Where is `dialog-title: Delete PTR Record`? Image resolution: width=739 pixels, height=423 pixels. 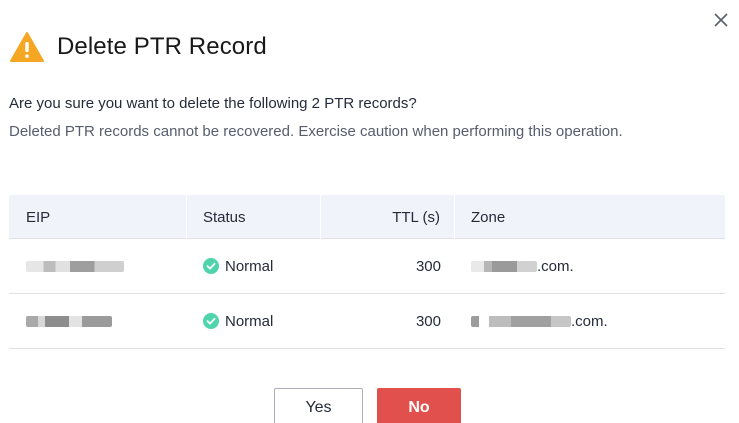 dialog-title: Delete PTR Record is located at coordinates (162, 46).